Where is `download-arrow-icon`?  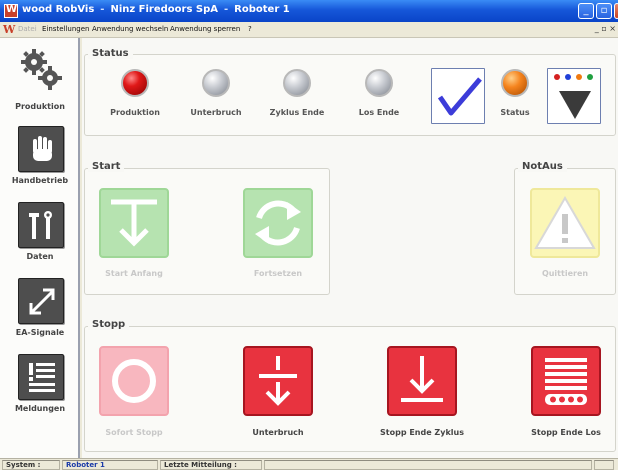 download-arrow-icon is located at coordinates (134, 223).